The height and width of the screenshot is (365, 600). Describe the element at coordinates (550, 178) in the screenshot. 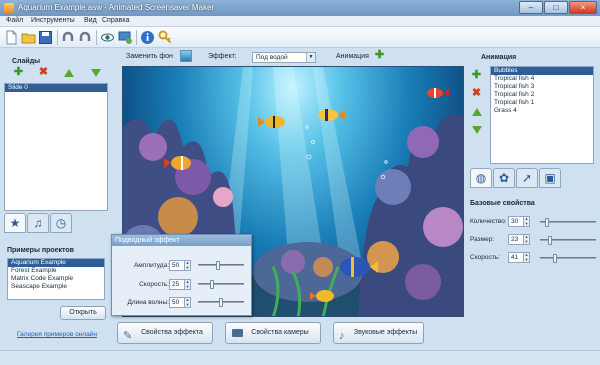

I see `frame-icon: ▣` at that location.